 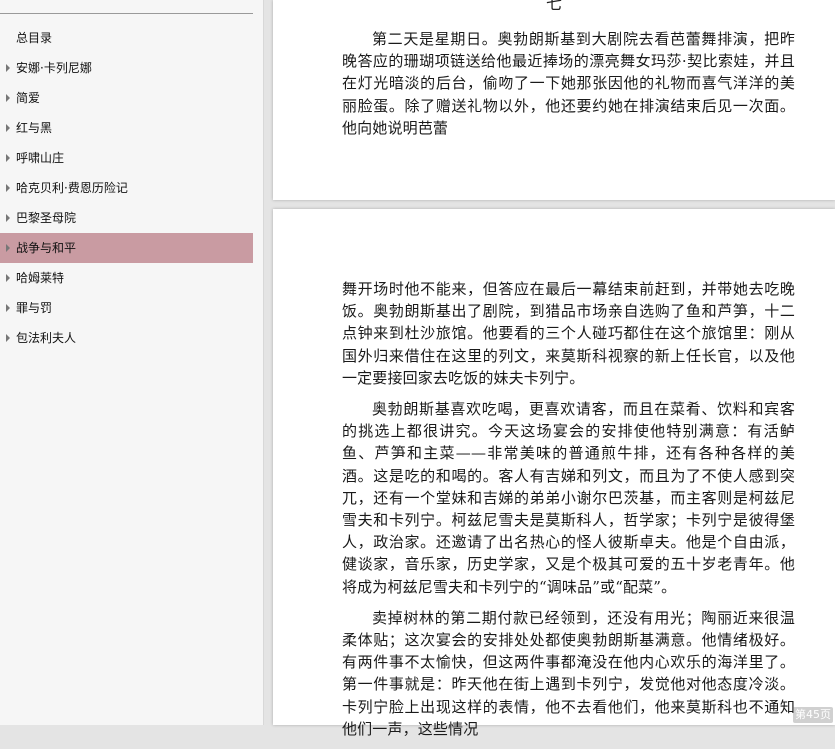 I want to click on toc-item-label: 罪与罚, so click(x=34, y=308).